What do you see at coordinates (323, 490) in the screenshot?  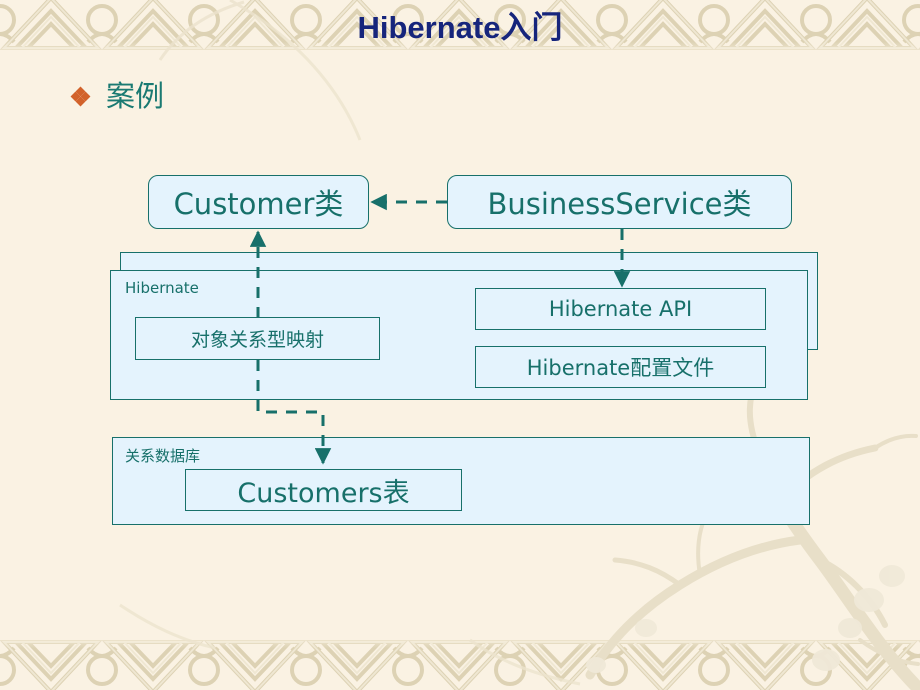 I see `node-customers-table: Customers表` at bounding box center [323, 490].